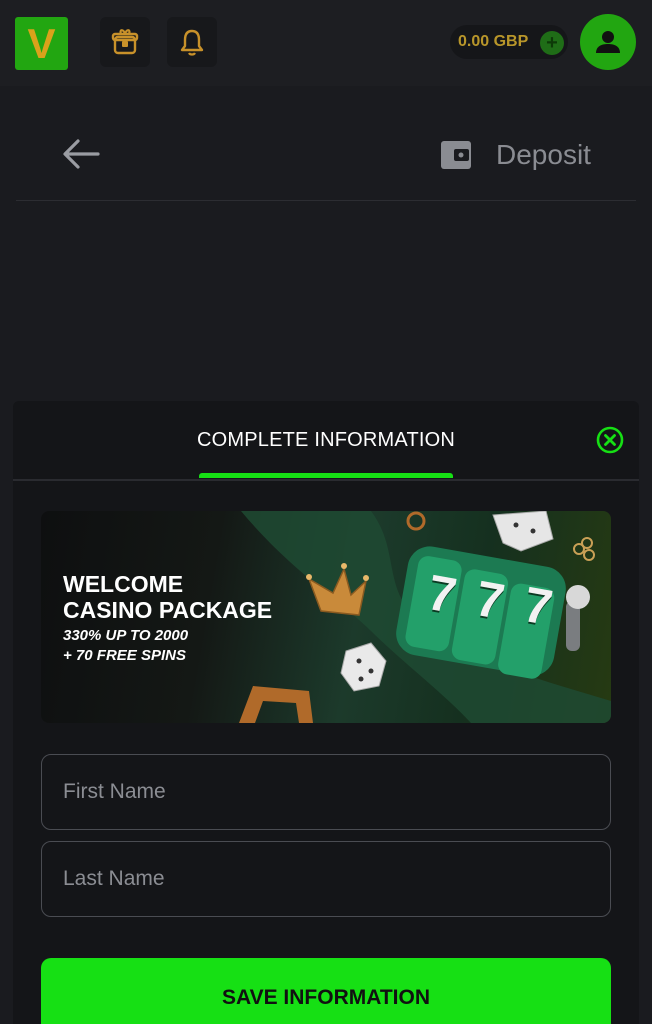 This screenshot has width=652, height=1024. I want to click on gift-button, so click(125, 42).